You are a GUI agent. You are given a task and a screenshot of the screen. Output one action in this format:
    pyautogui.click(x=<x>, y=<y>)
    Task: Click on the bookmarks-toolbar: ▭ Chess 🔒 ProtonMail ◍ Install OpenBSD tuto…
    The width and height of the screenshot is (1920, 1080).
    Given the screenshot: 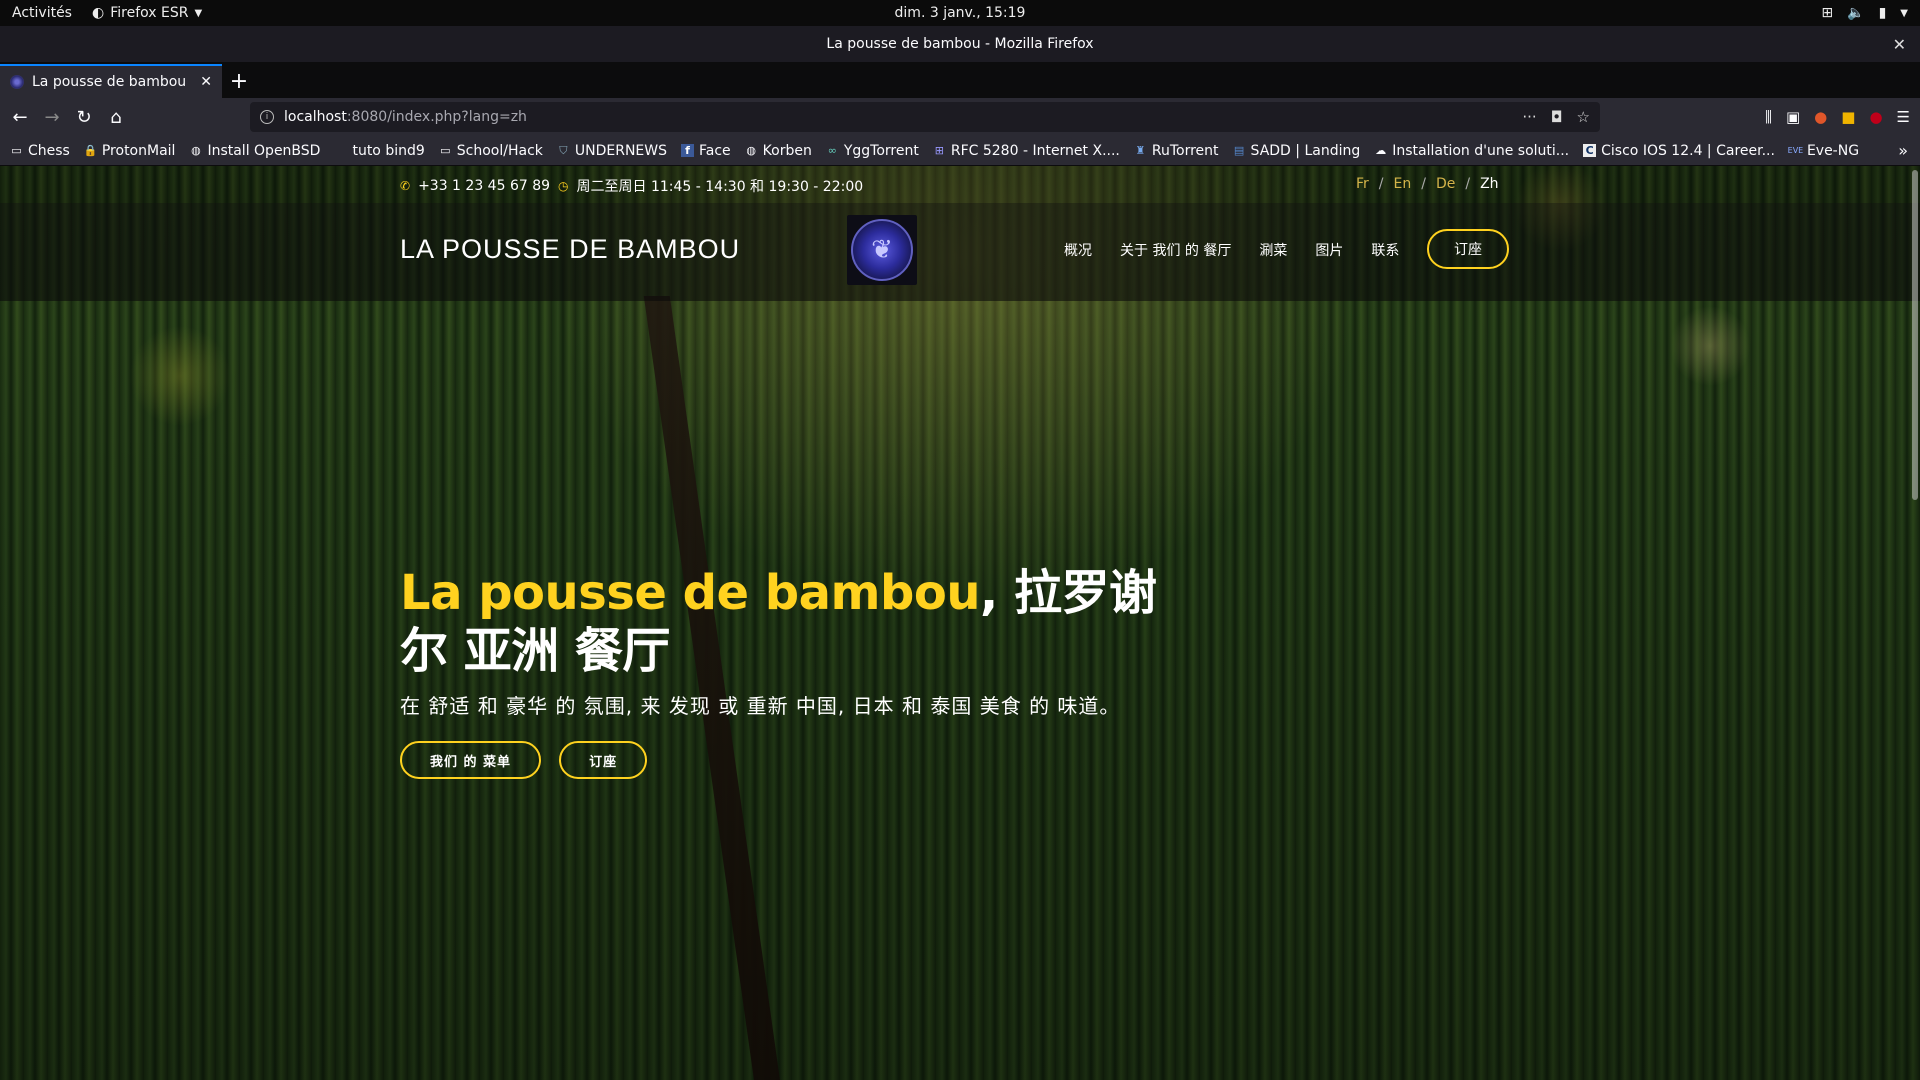 What is the action you would take?
    pyautogui.click(x=960, y=151)
    